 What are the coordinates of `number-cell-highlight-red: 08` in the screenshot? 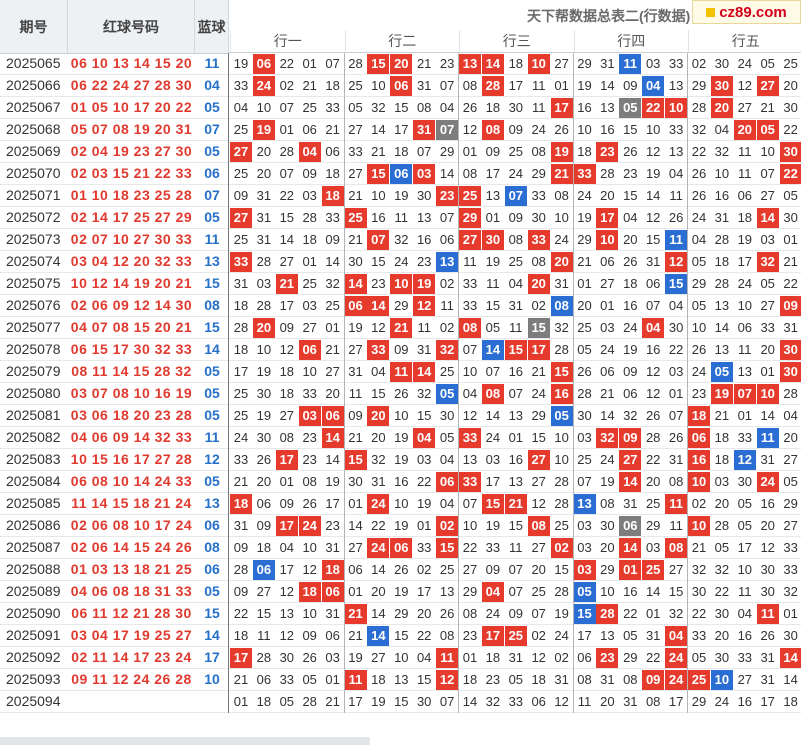 It's located at (492, 394).